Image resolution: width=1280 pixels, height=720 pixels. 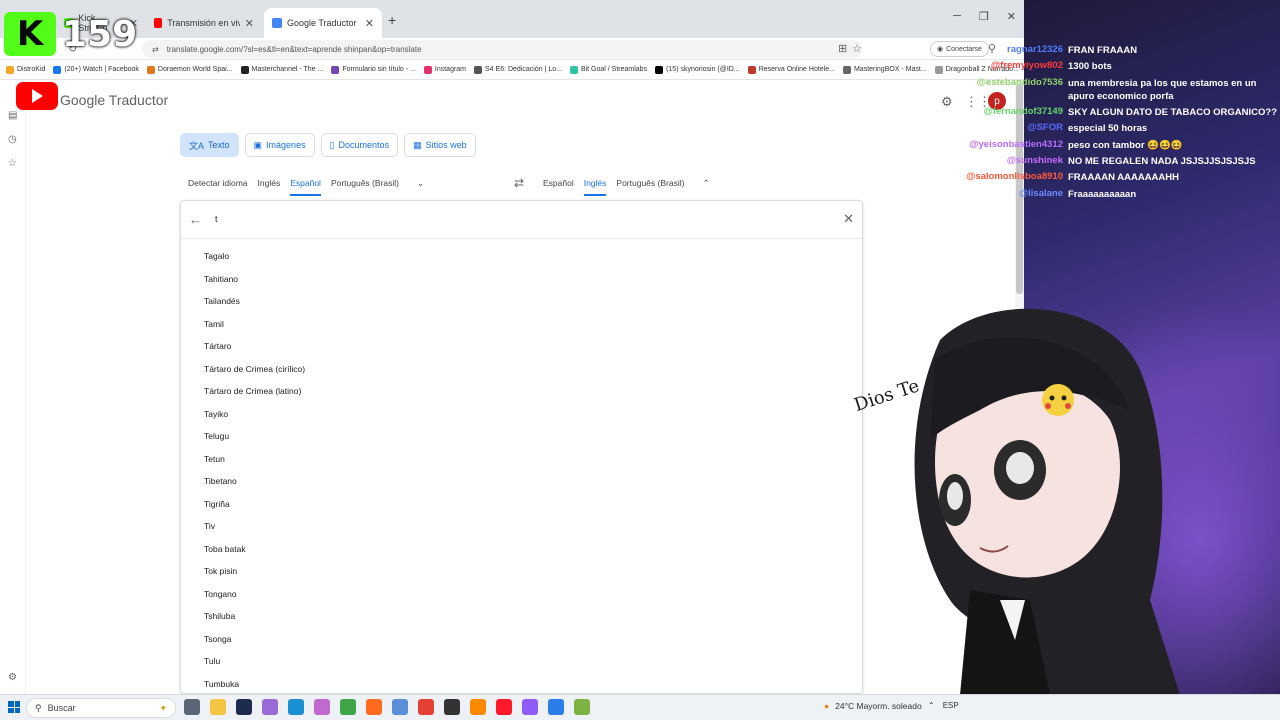 What do you see at coordinates (218, 707) in the screenshot?
I see `file-explorer-icon` at bounding box center [218, 707].